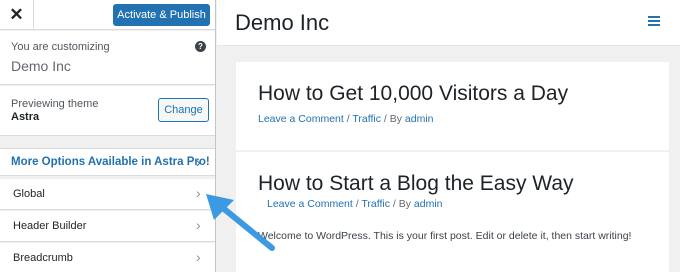  Describe the element at coordinates (107, 58) in the screenshot. I see `customizing-info: You are customizing Demo Inc ?` at that location.